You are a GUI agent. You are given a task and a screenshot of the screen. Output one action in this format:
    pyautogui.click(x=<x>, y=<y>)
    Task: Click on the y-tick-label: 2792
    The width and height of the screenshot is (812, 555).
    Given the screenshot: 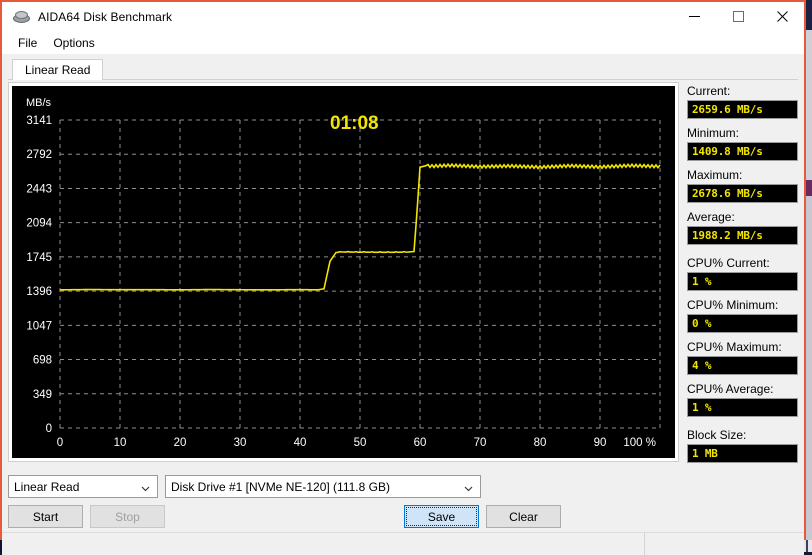 What is the action you would take?
    pyautogui.click(x=39, y=155)
    